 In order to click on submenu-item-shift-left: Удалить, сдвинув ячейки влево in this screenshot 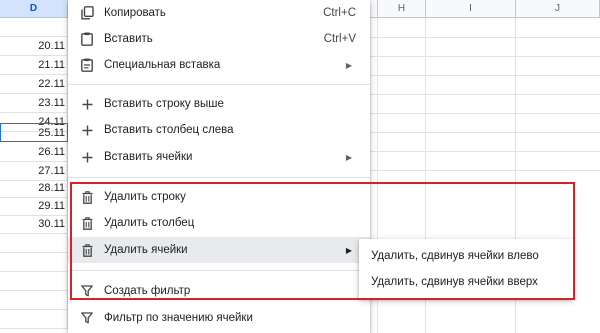, I will do `click(466, 256)`.